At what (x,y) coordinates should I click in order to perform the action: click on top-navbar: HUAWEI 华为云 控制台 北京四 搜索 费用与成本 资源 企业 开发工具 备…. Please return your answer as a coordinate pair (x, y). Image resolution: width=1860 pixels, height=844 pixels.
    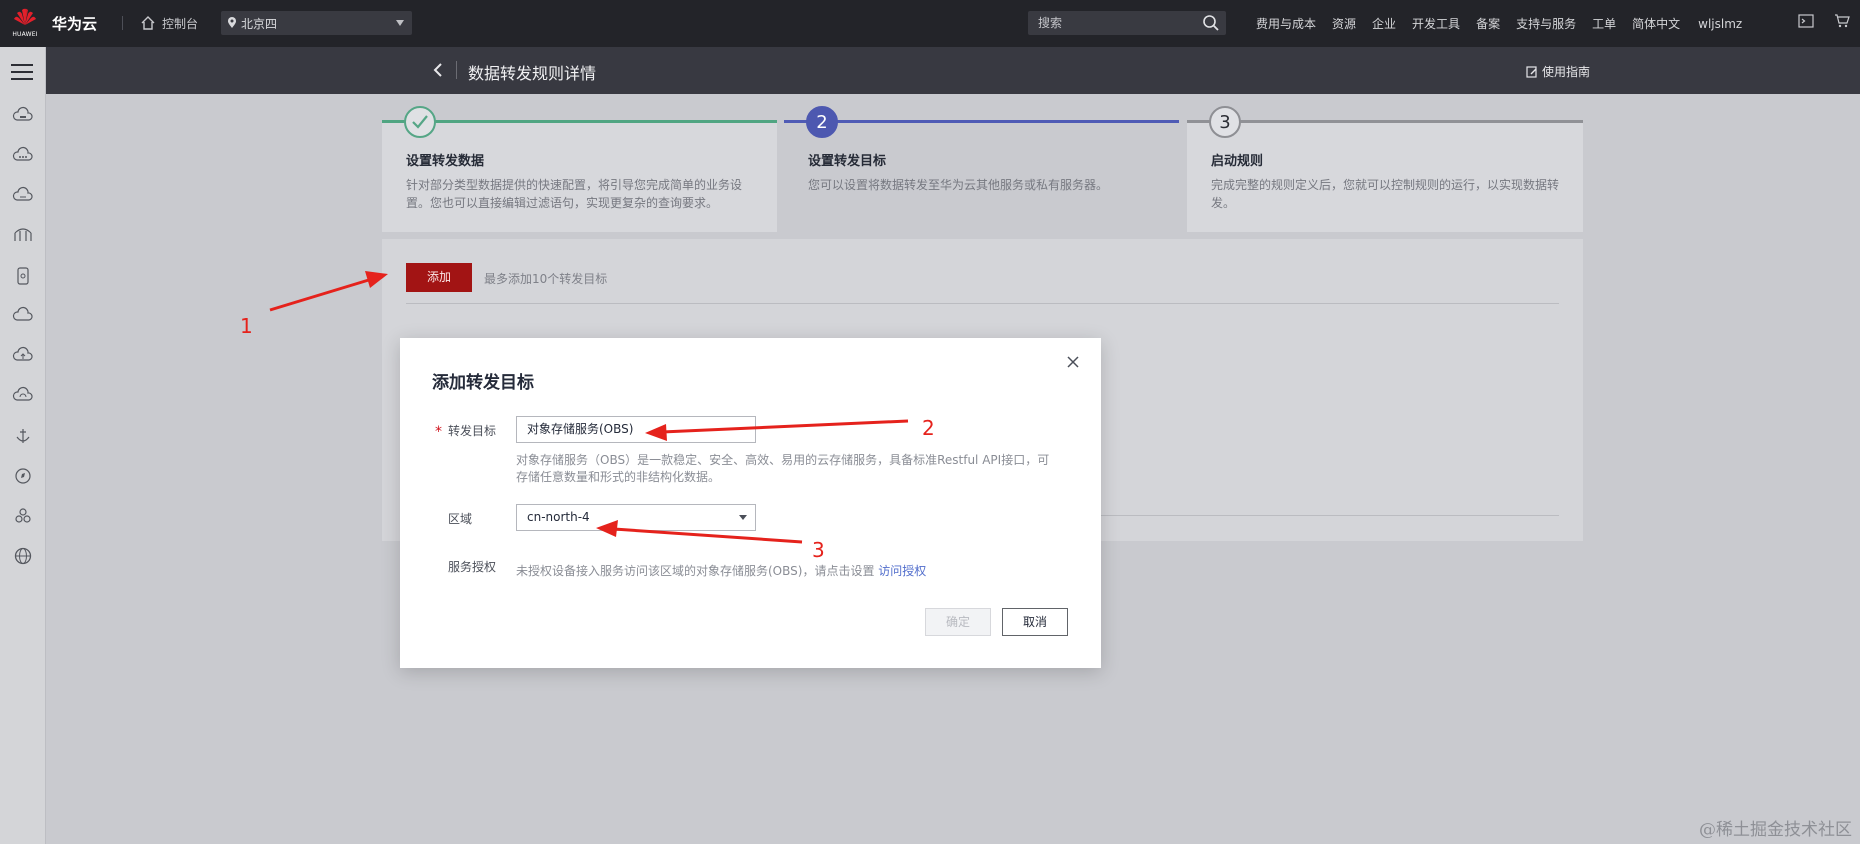
    Looking at the image, I should click on (930, 23).